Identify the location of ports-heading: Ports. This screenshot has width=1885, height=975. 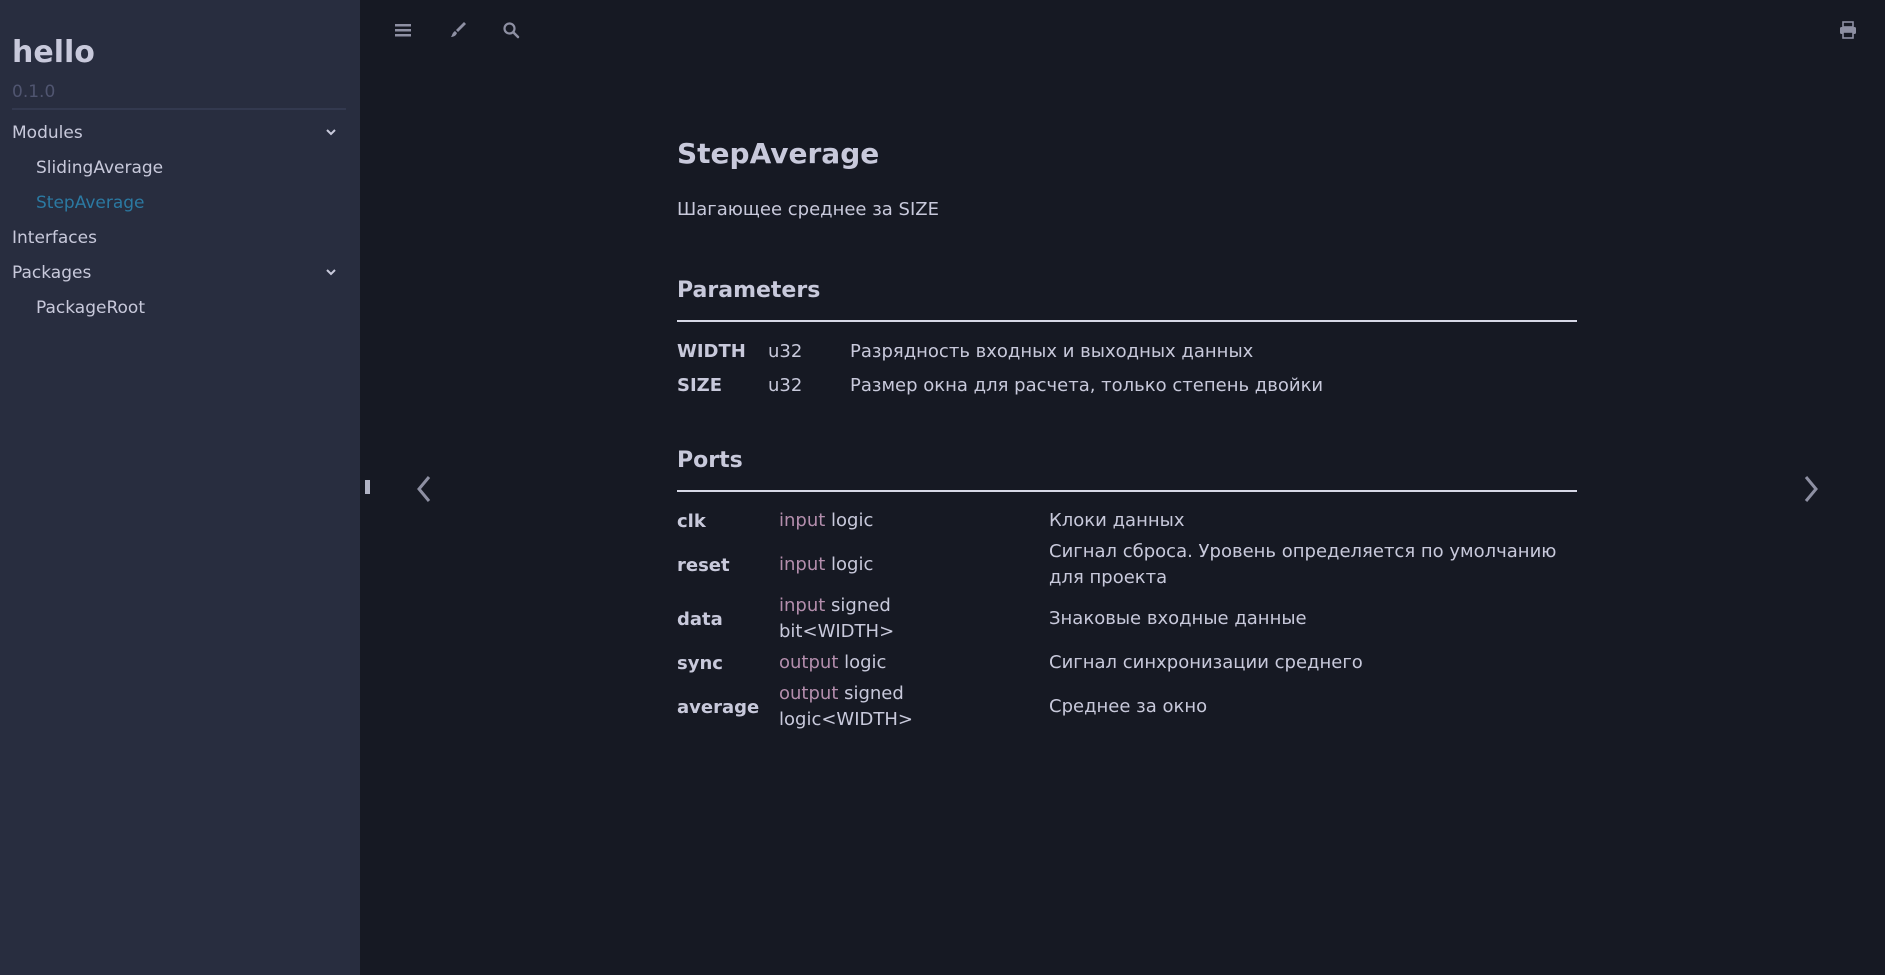
(1127, 470).